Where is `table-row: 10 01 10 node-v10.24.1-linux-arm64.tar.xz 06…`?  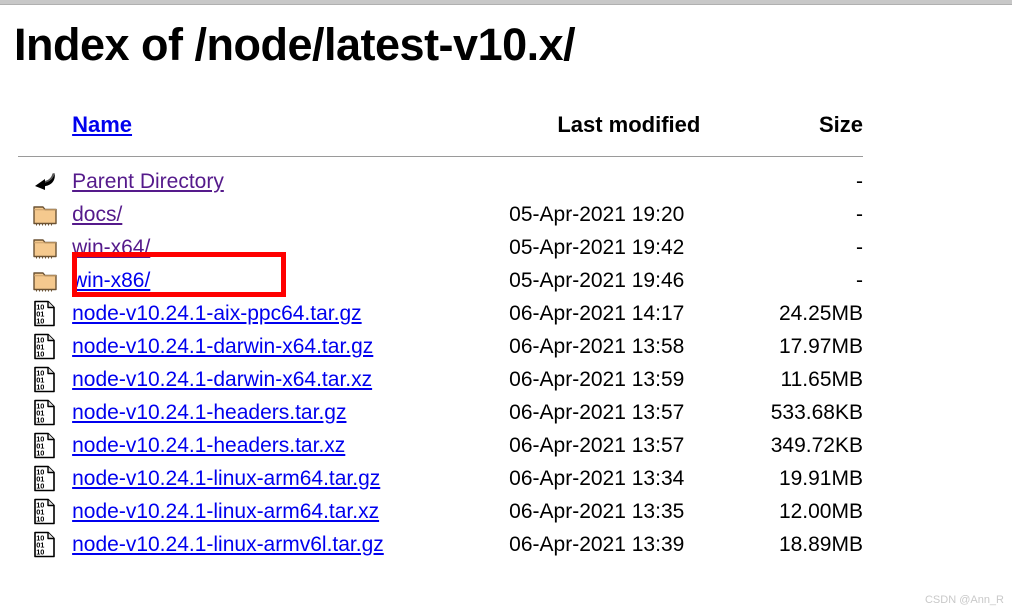 table-row: 10 01 10 node-v10.24.1-linux-arm64.tar.xz 06… is located at coordinates (440, 511).